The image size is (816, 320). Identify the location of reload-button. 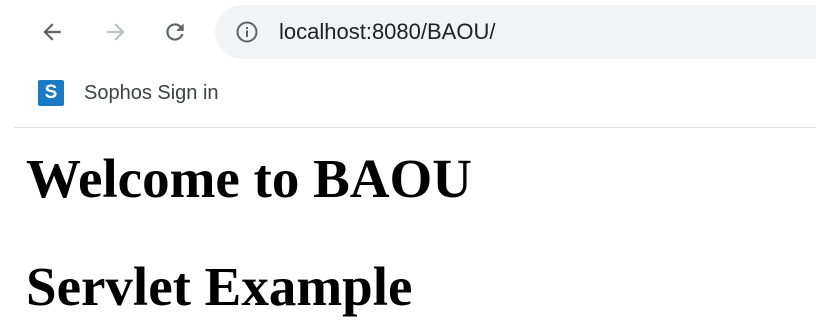
(175, 32).